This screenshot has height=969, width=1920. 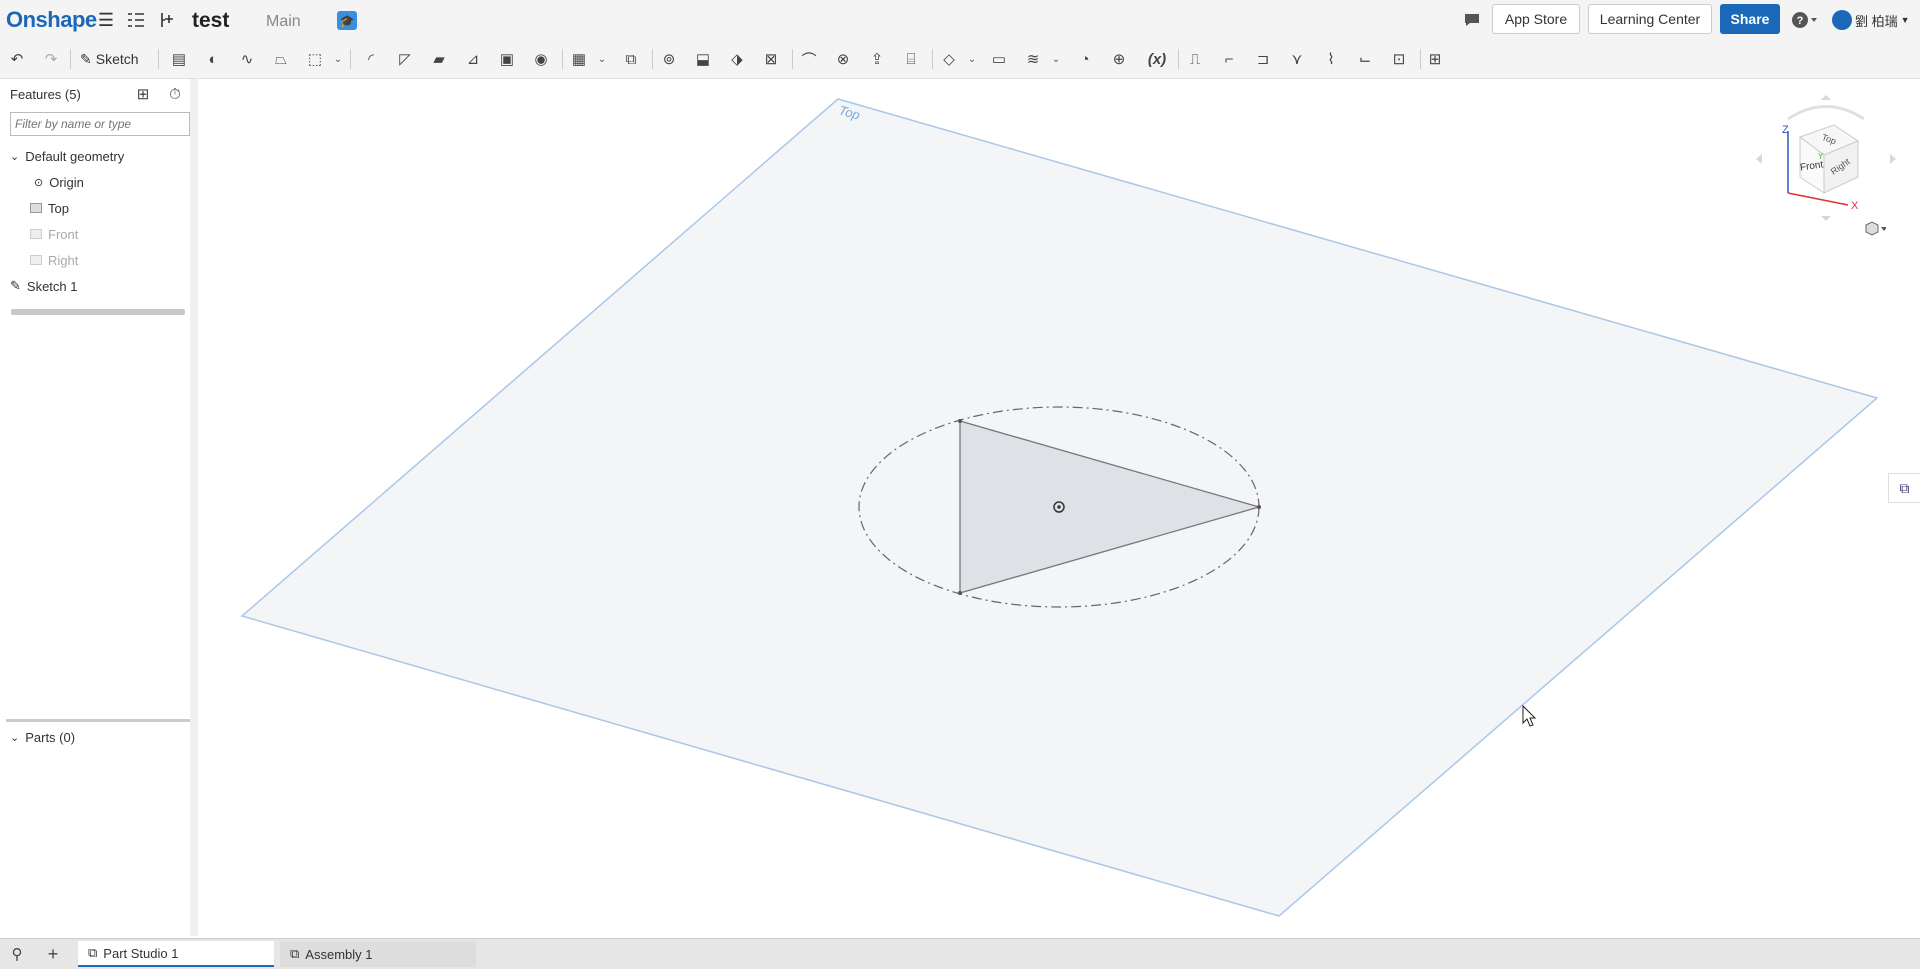 What do you see at coordinates (1823, 159) in the screenshot?
I see `view-cube: Top Front Right Z X Y` at bounding box center [1823, 159].